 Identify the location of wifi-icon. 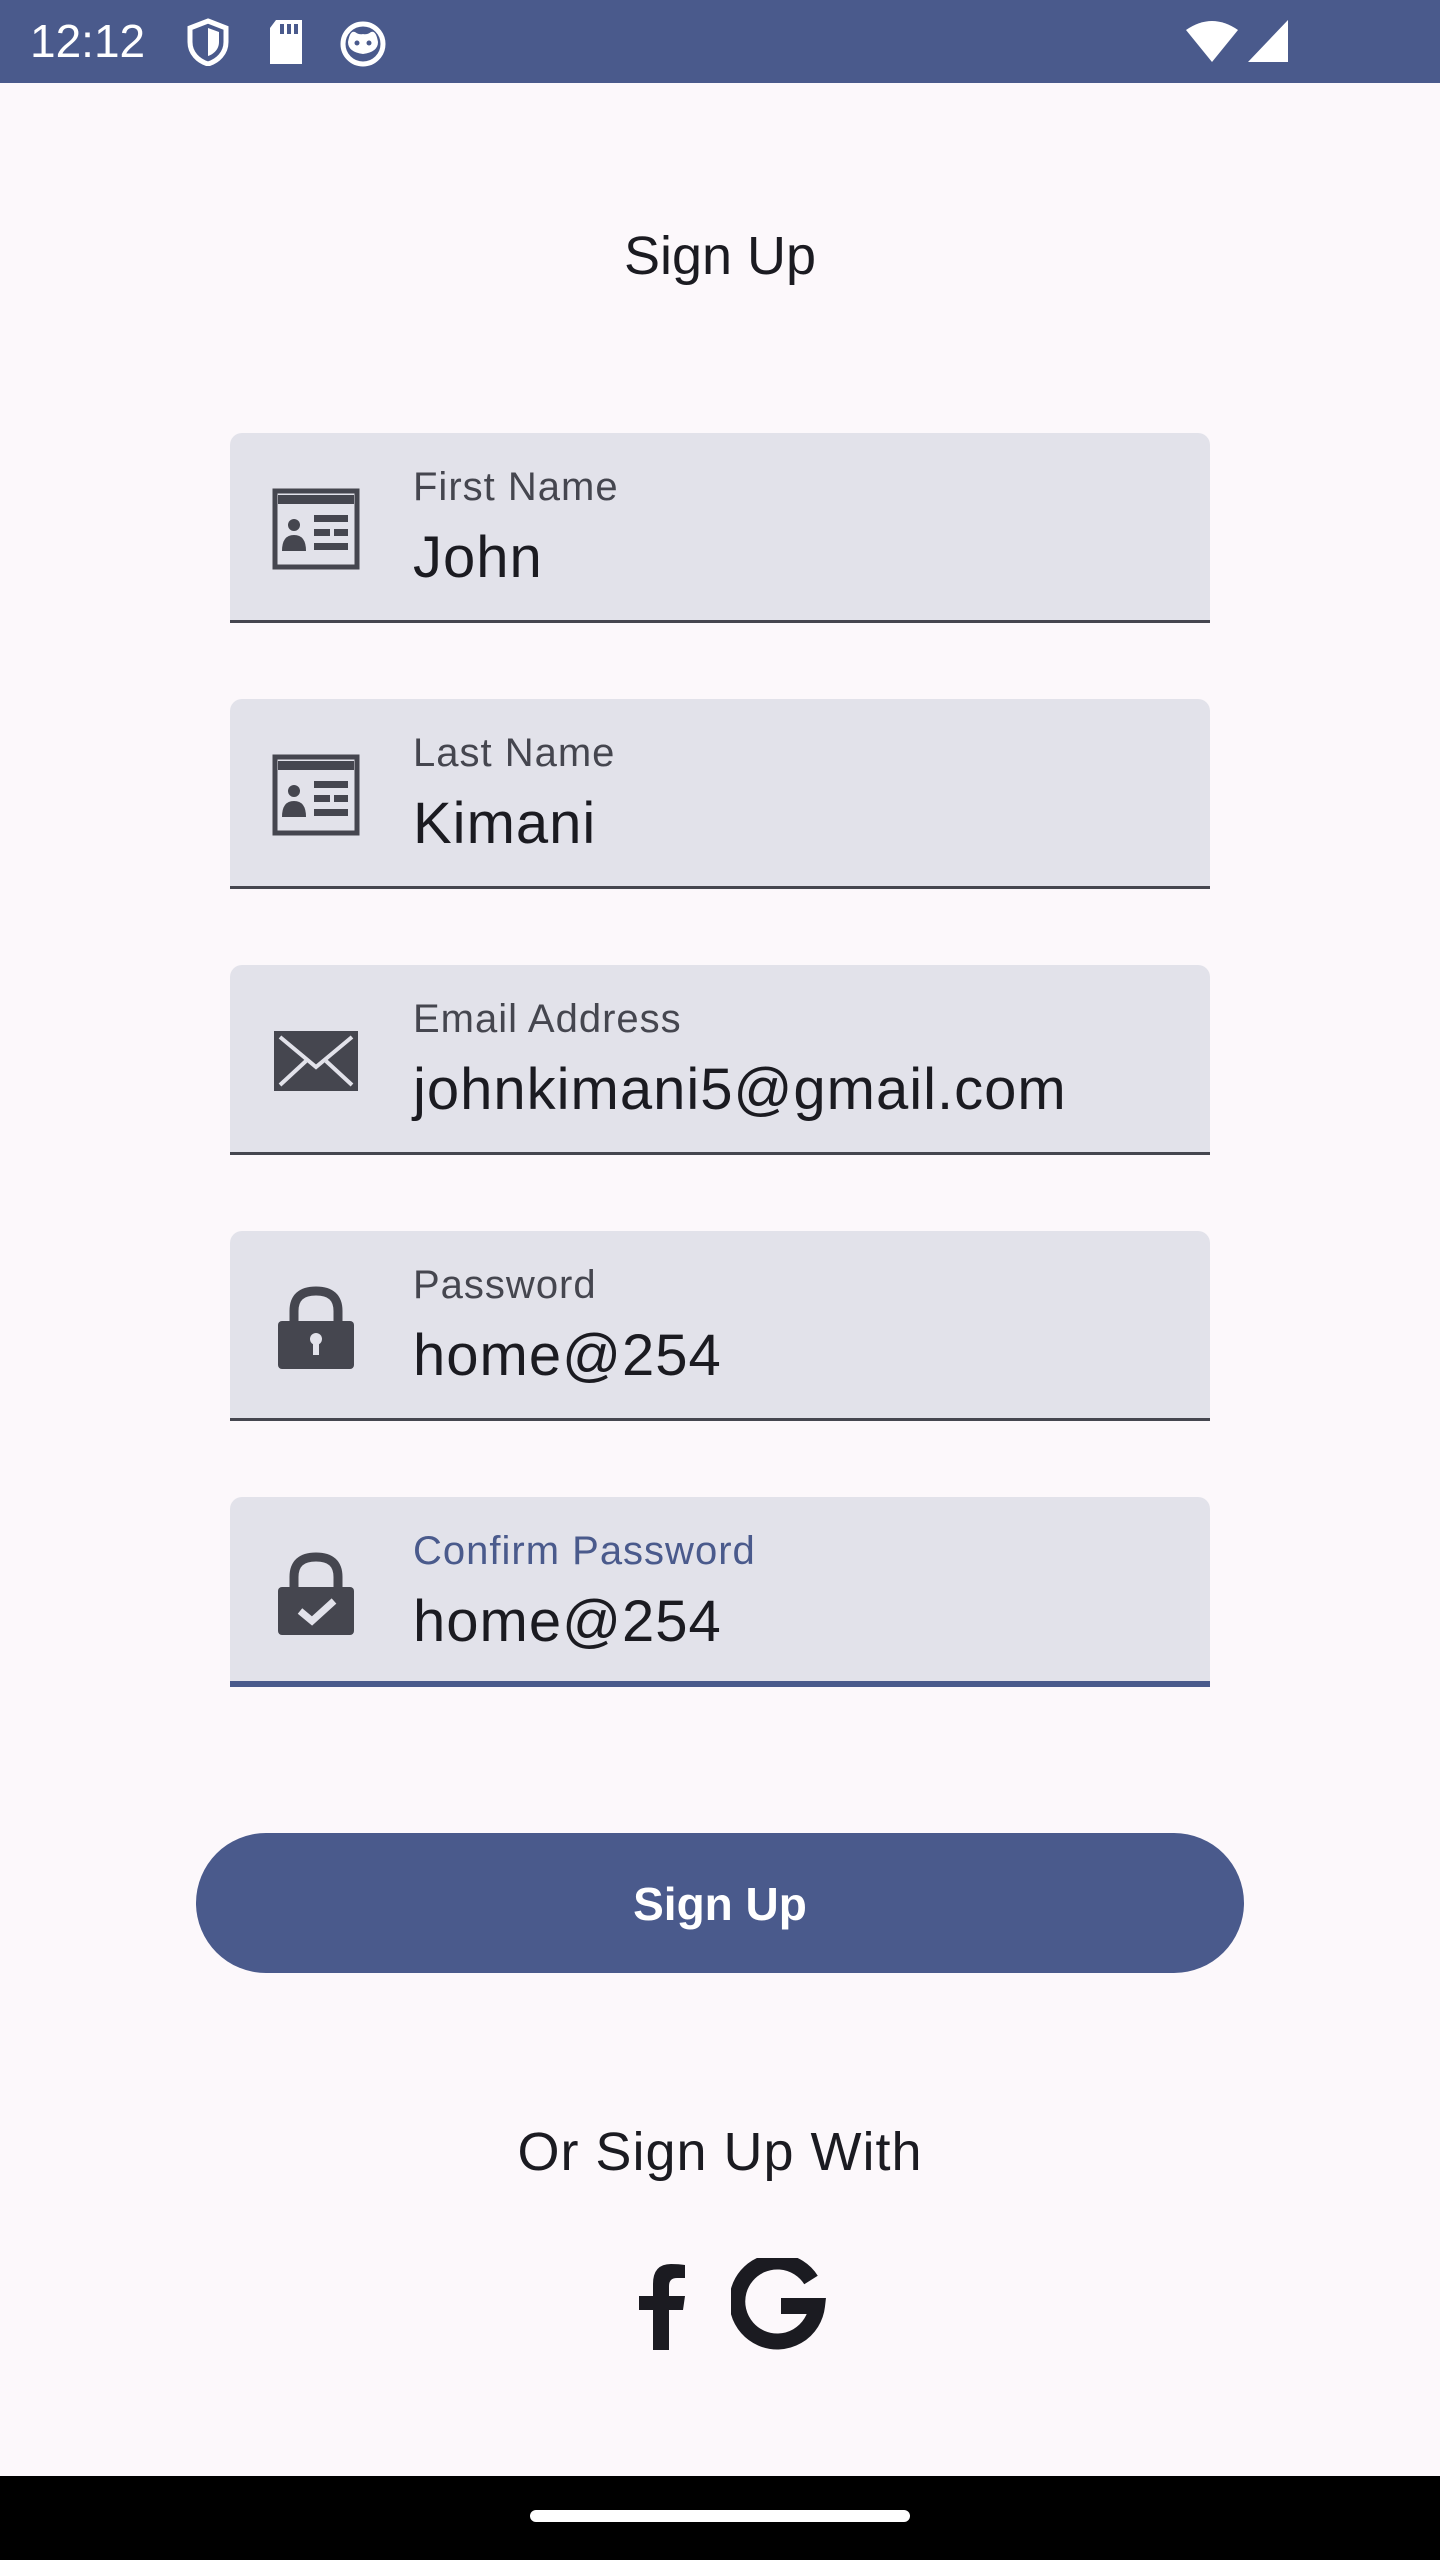
(1212, 41).